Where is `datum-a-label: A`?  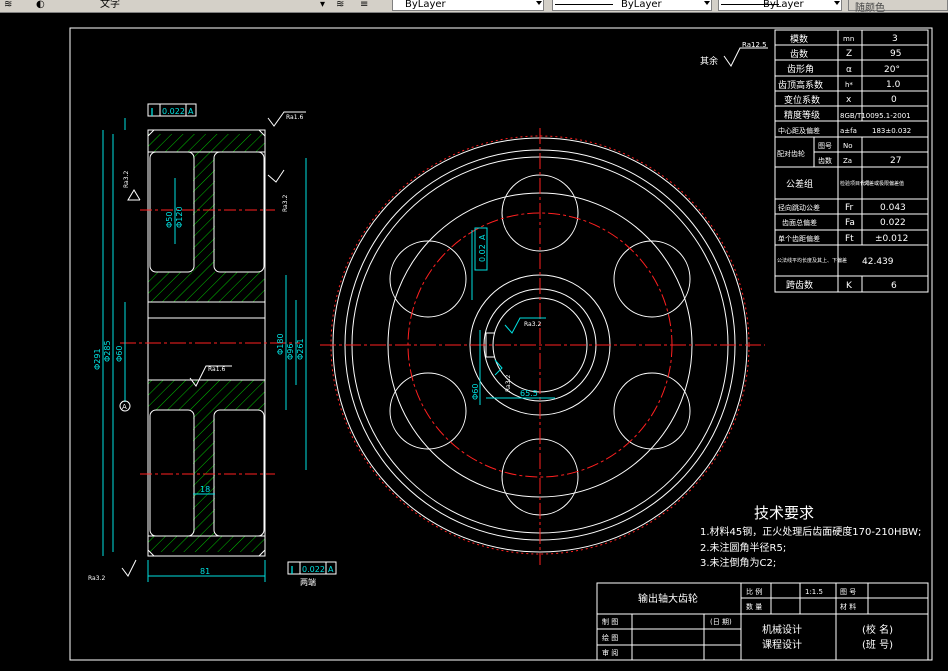 datum-a-label: A is located at coordinates (124, 407).